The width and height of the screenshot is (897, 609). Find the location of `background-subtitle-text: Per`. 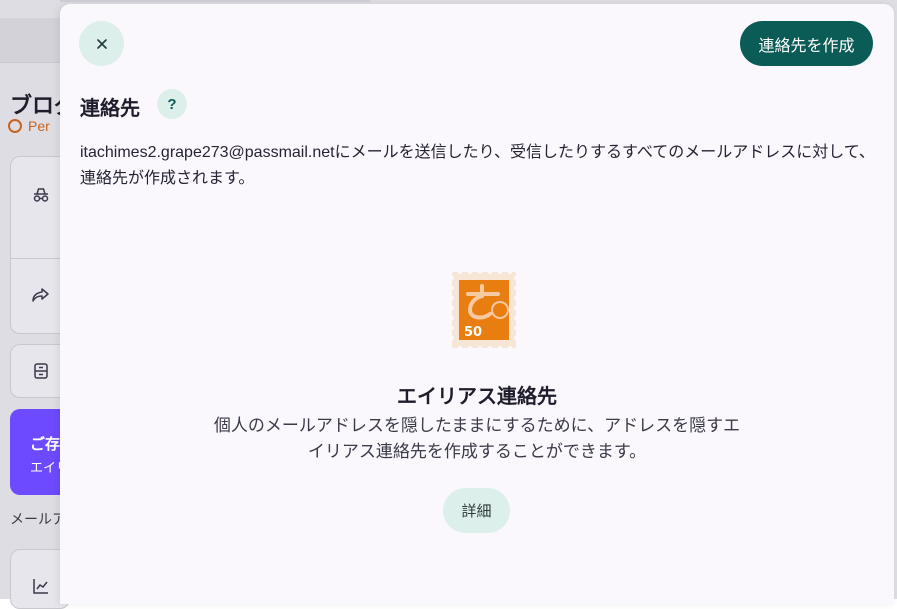

background-subtitle-text: Per is located at coordinates (39, 126).